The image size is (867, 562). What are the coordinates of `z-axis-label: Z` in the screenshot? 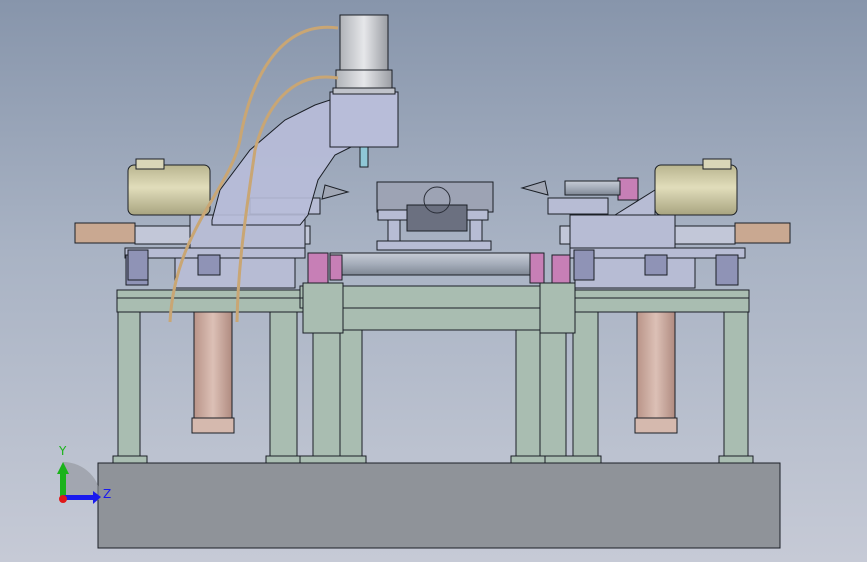 It's located at (107, 494).